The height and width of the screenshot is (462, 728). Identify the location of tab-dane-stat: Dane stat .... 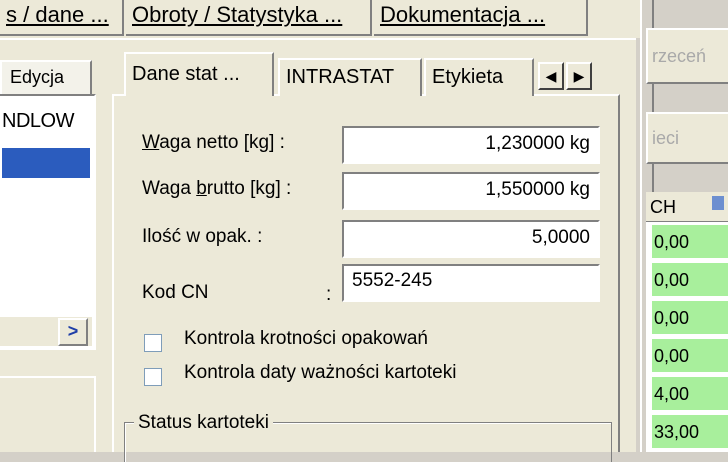
(199, 74).